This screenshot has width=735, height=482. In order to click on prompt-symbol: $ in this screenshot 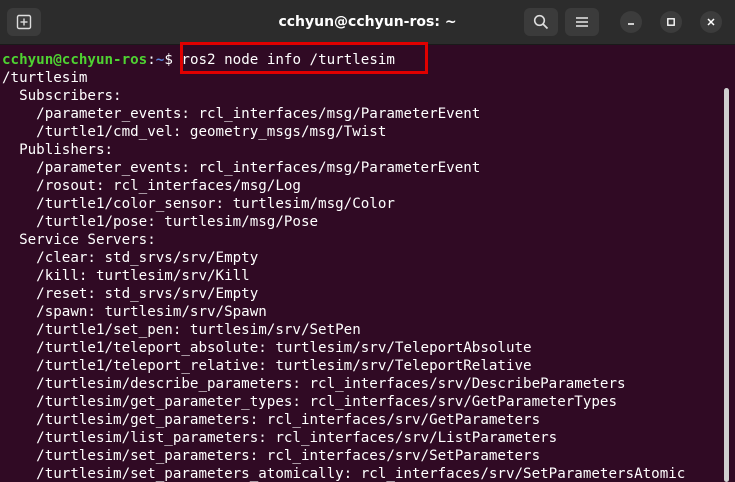, I will do `click(173, 60)`.